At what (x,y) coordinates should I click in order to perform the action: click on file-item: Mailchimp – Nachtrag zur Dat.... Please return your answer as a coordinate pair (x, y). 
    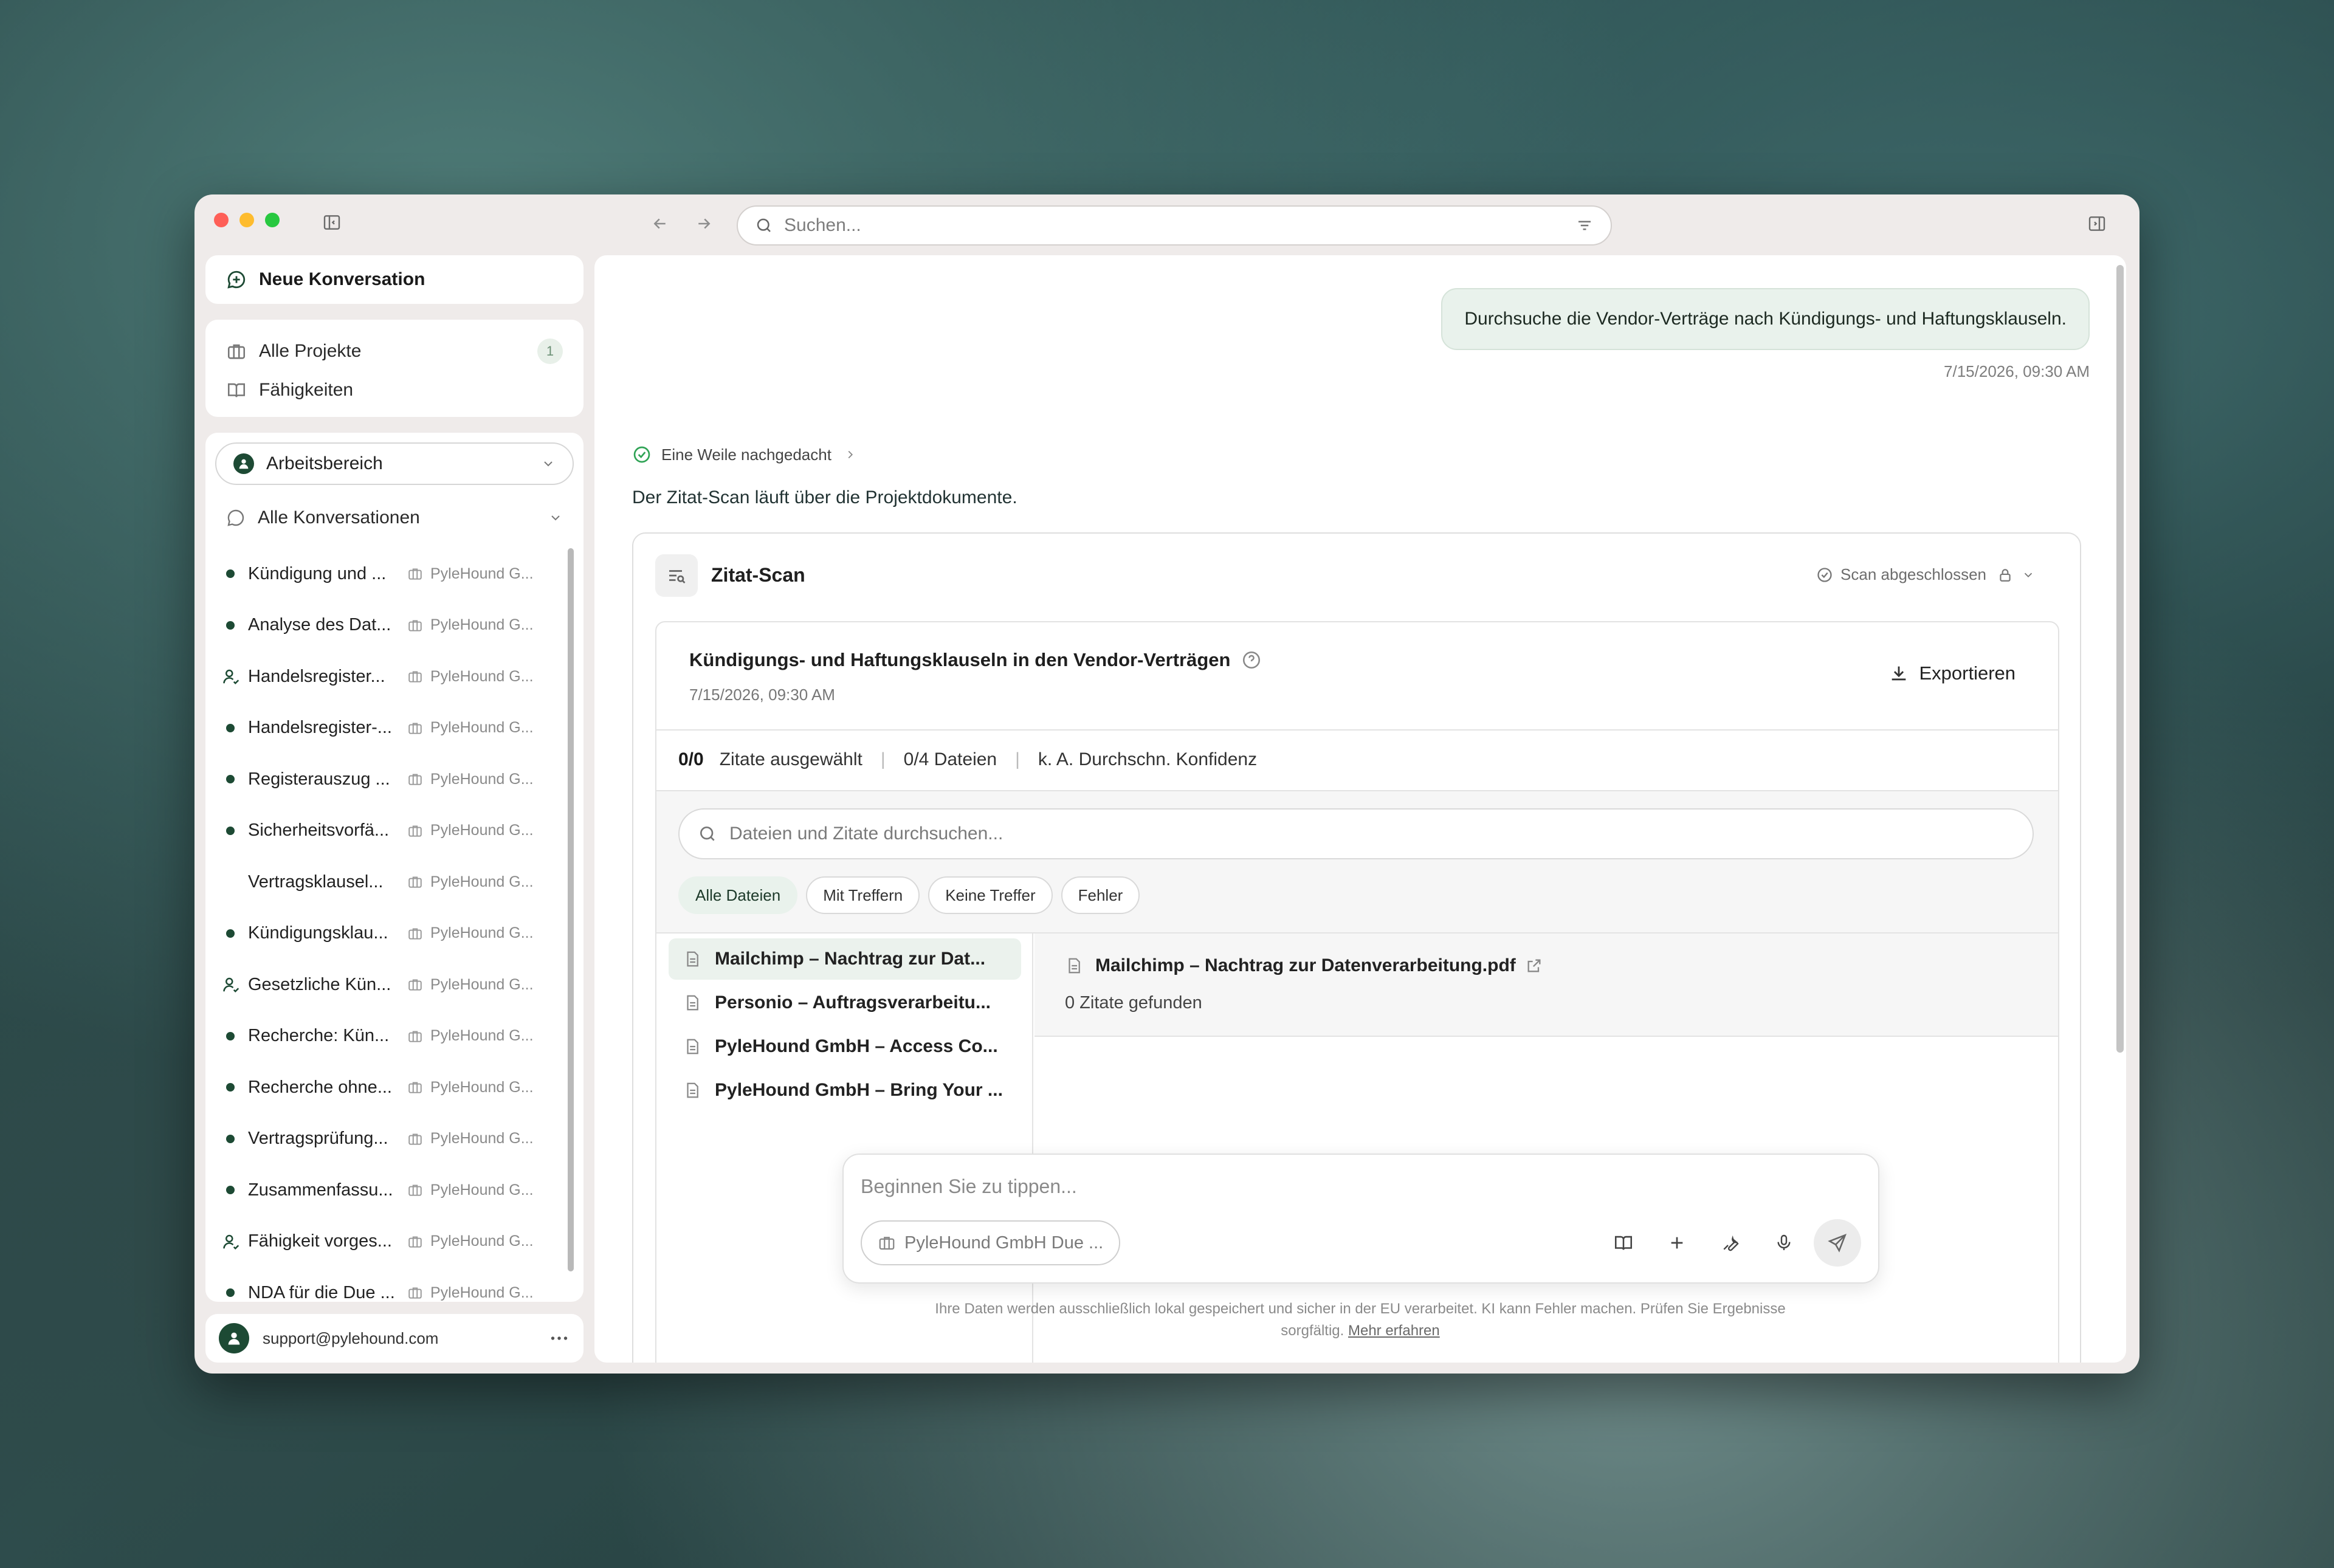
    Looking at the image, I should click on (845, 959).